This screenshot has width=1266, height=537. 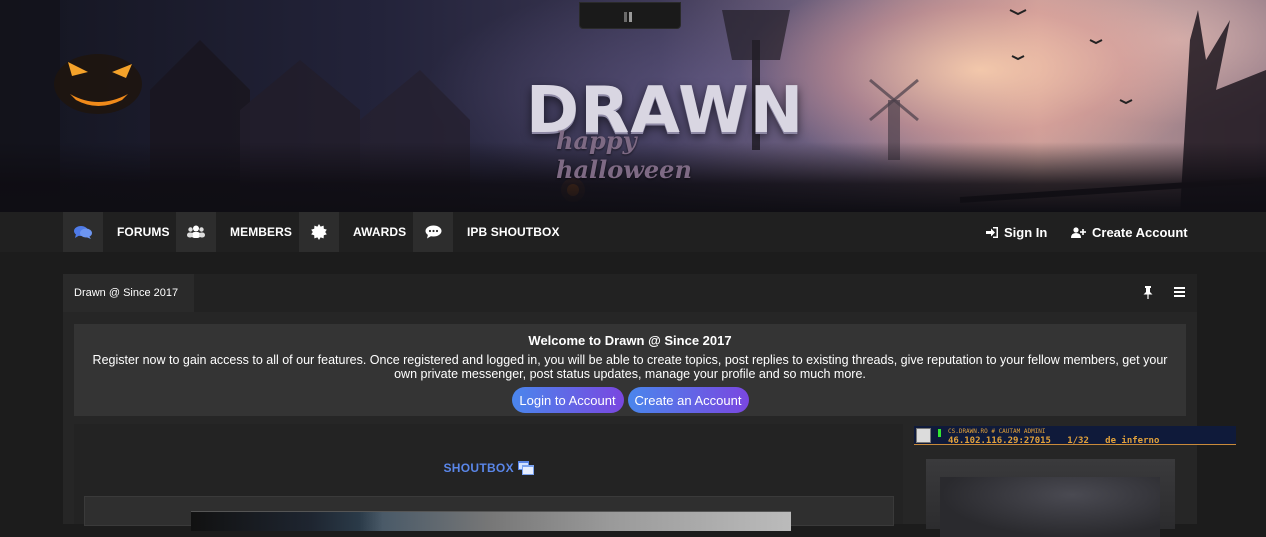 I want to click on welcome-title: Welcome to Drawn @ Since 2017, so click(x=630, y=340).